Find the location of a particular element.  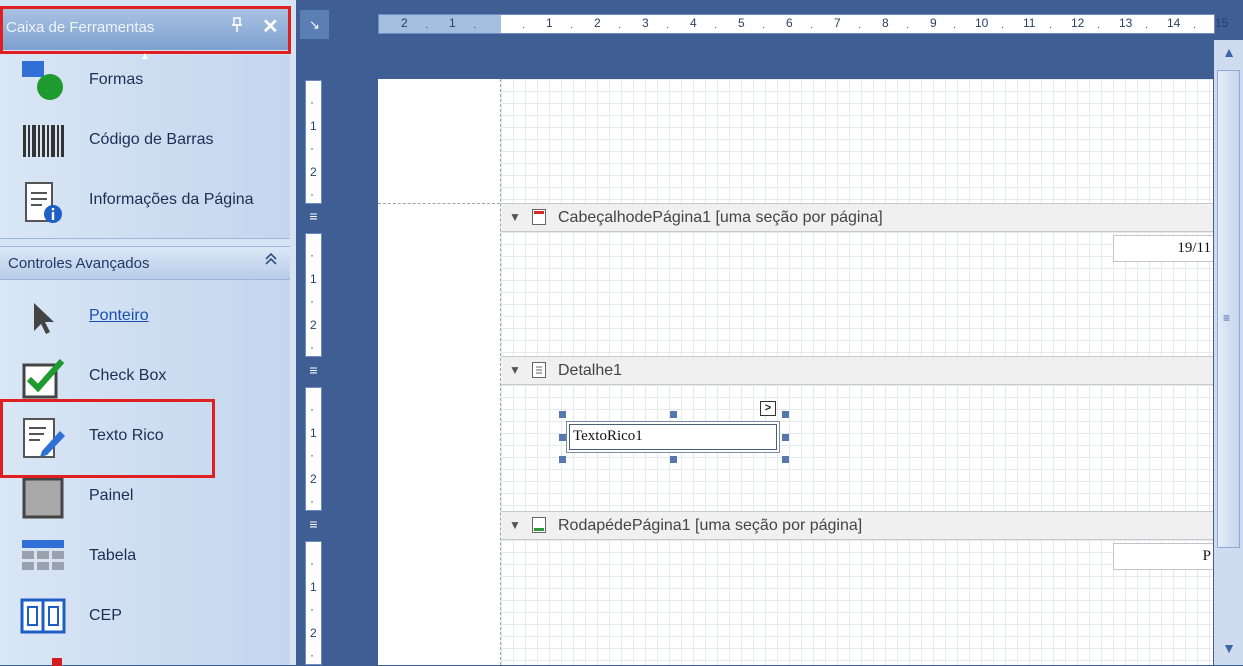

tool-label: Informações da Página is located at coordinates (171, 199).